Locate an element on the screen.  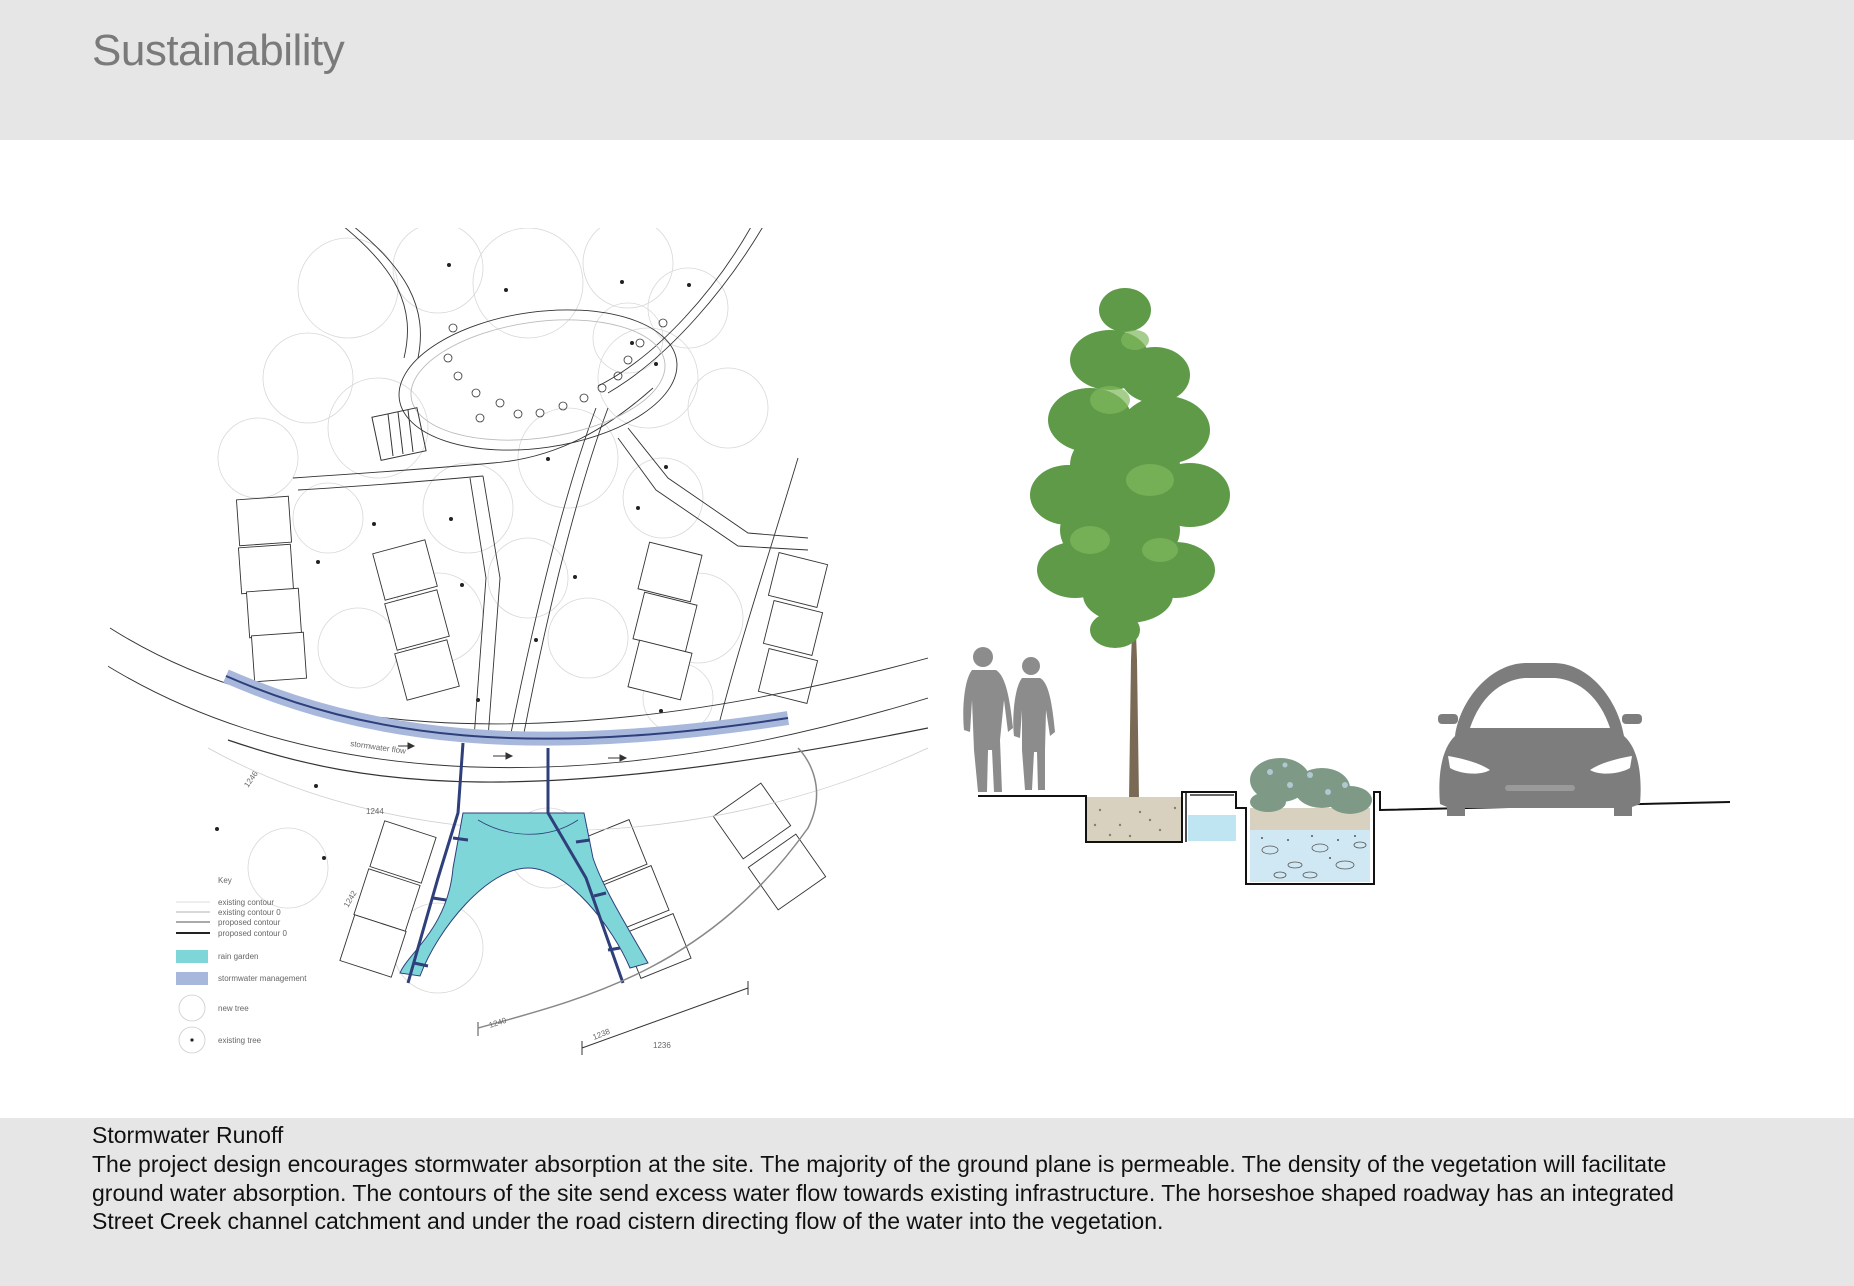
legend-item-existing-contour-0: existing contour 0 is located at coordinates (249, 912).